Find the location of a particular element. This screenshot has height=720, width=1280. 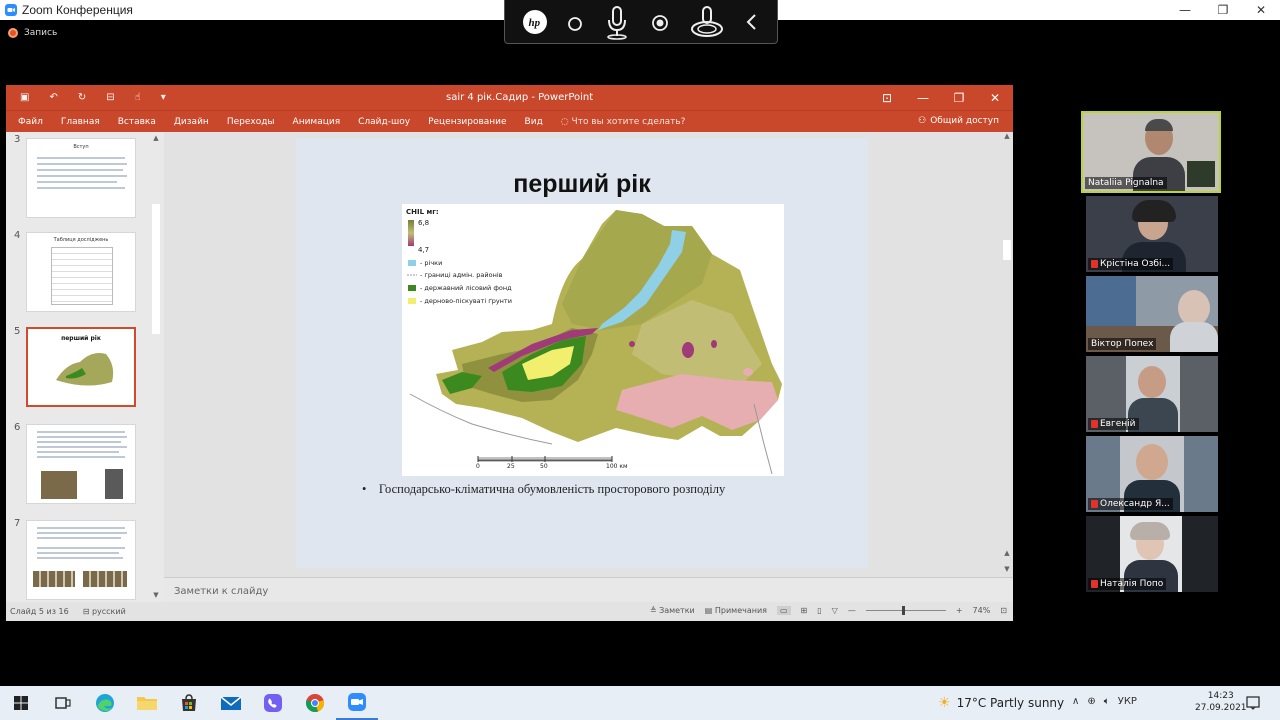

tab-review: Рецензирование is located at coordinates (467, 122).